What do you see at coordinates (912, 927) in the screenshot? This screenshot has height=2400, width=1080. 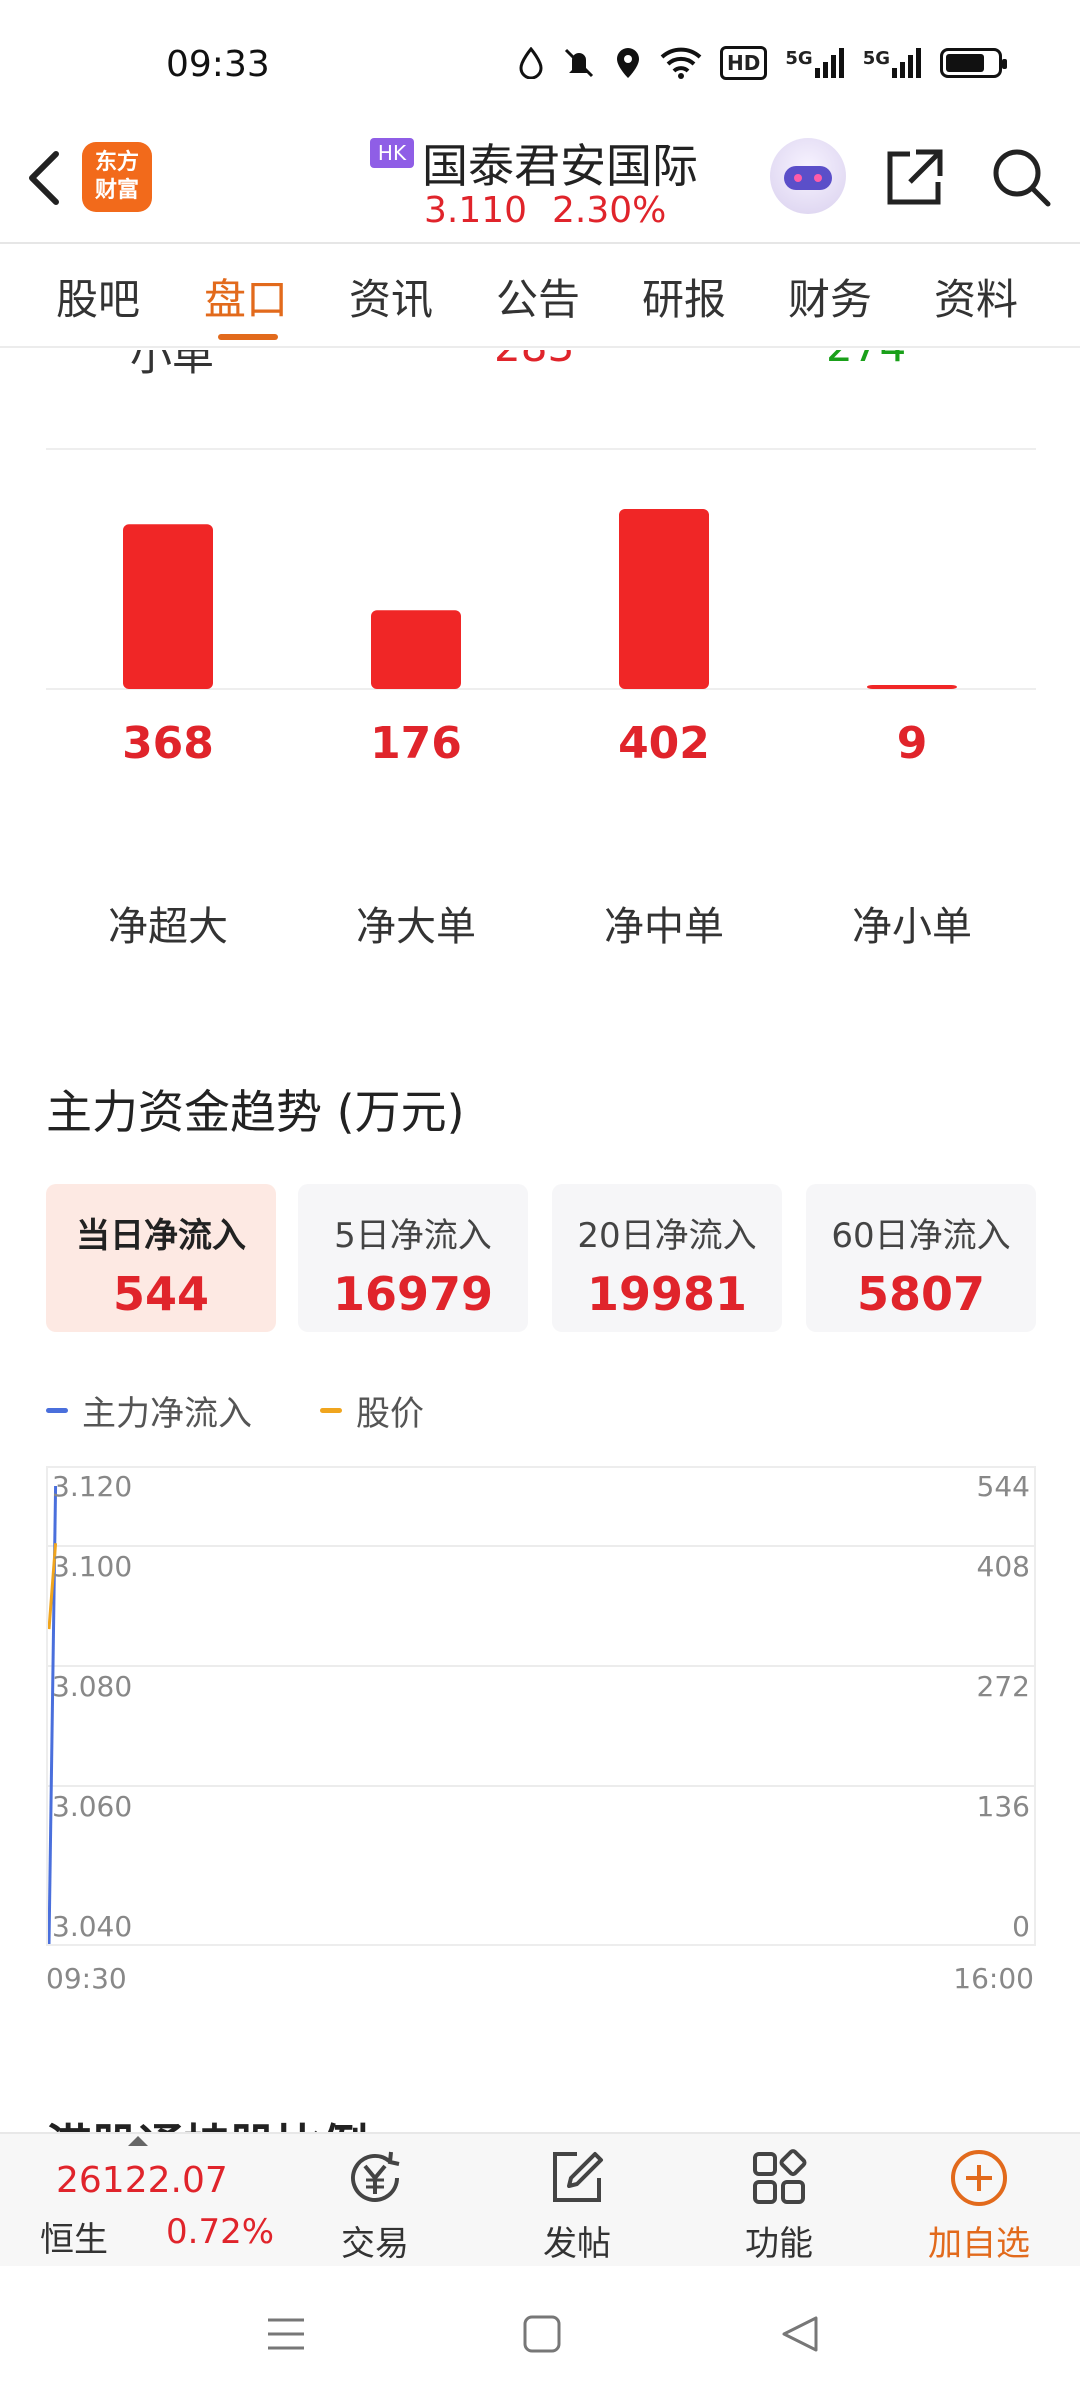 I see `bar-category-label: 净小单` at bounding box center [912, 927].